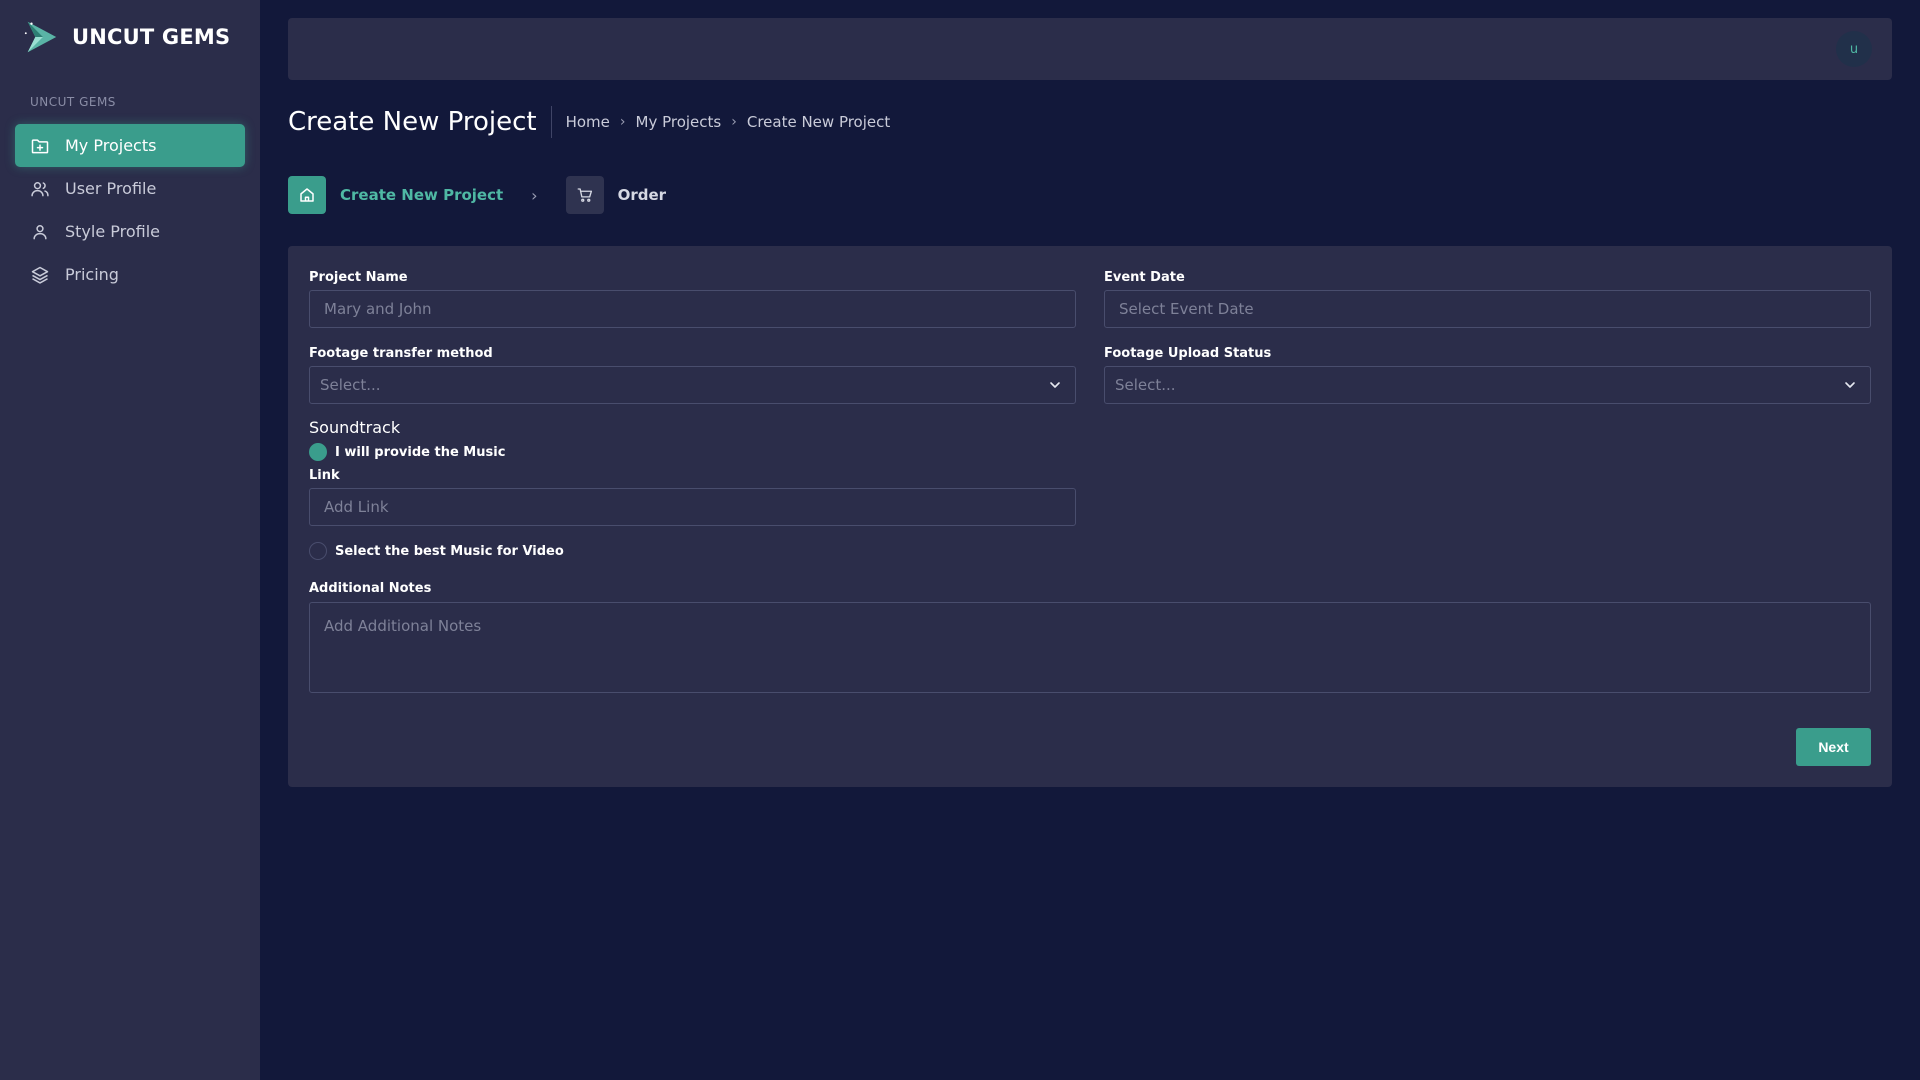 The height and width of the screenshot is (1080, 1920). Describe the element at coordinates (401, 353) in the screenshot. I see `footage-transfer-label: Footage transfer method` at that location.